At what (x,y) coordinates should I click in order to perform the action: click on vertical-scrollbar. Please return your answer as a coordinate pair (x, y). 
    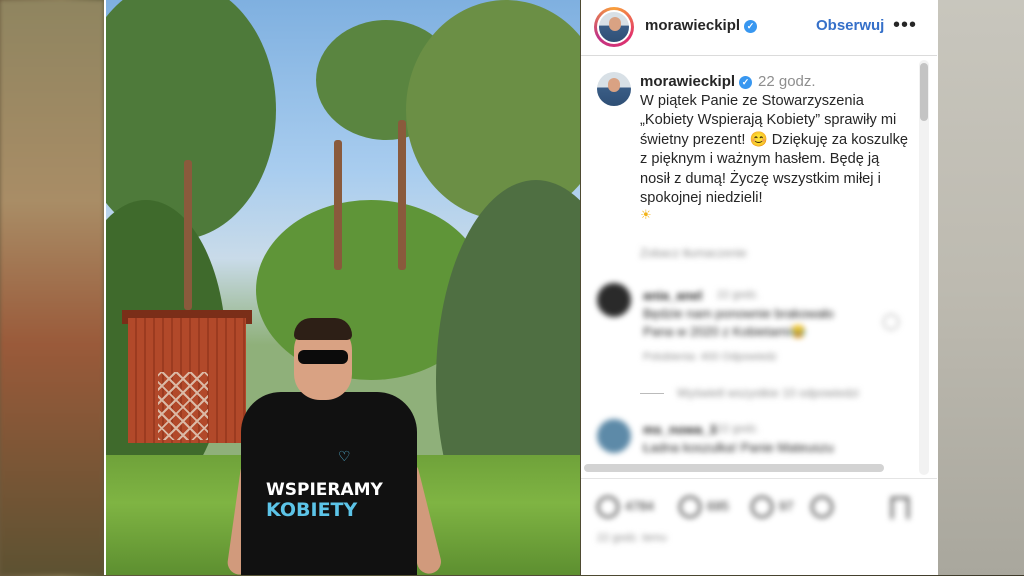
    Looking at the image, I should click on (924, 267).